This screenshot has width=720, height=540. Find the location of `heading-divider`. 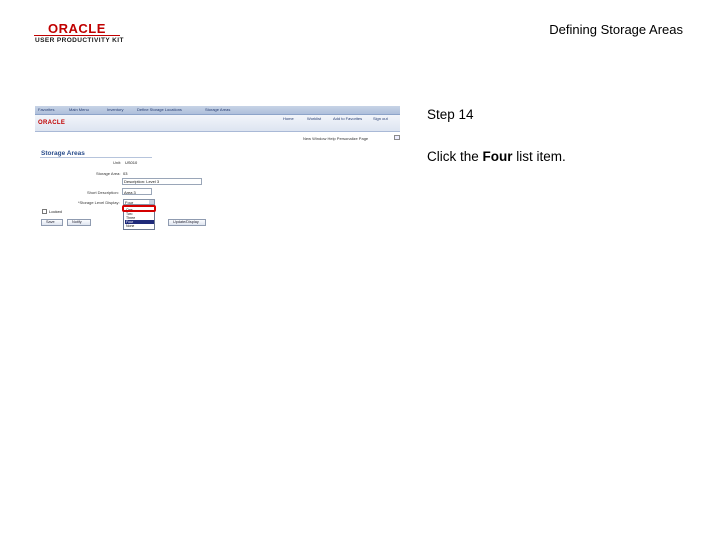

heading-divider is located at coordinates (96, 157).